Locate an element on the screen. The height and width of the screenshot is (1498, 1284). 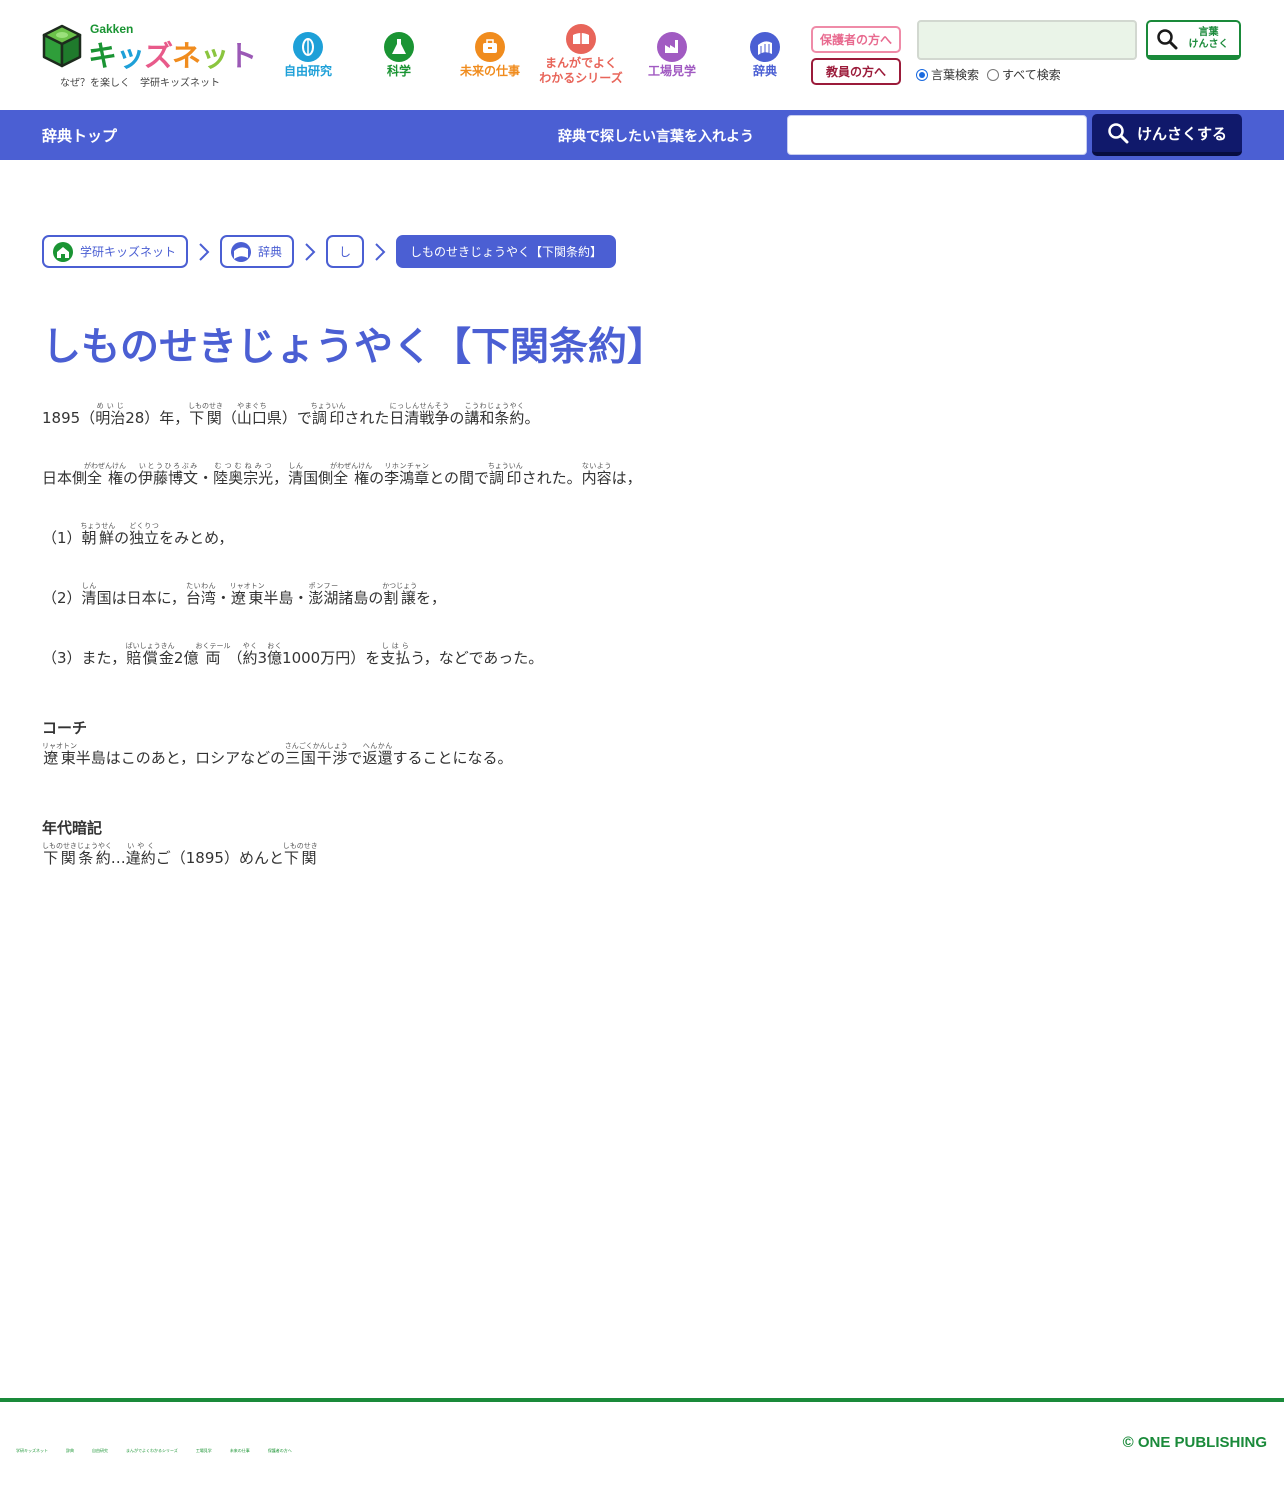
block-cube-icon is located at coordinates (62, 46).